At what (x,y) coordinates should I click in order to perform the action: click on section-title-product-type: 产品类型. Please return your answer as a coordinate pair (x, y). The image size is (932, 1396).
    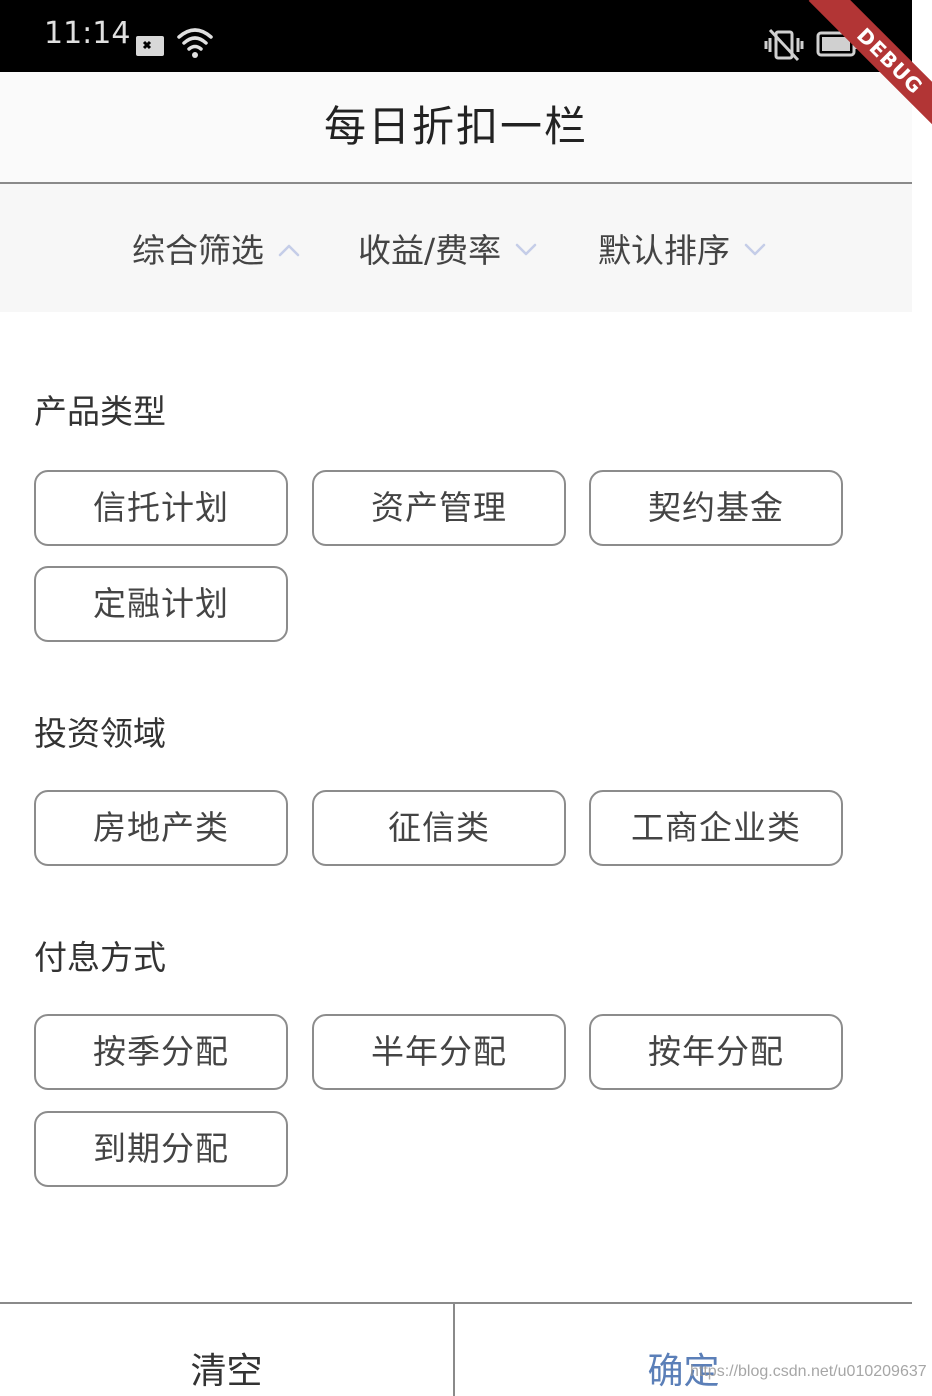
    Looking at the image, I should click on (100, 411).